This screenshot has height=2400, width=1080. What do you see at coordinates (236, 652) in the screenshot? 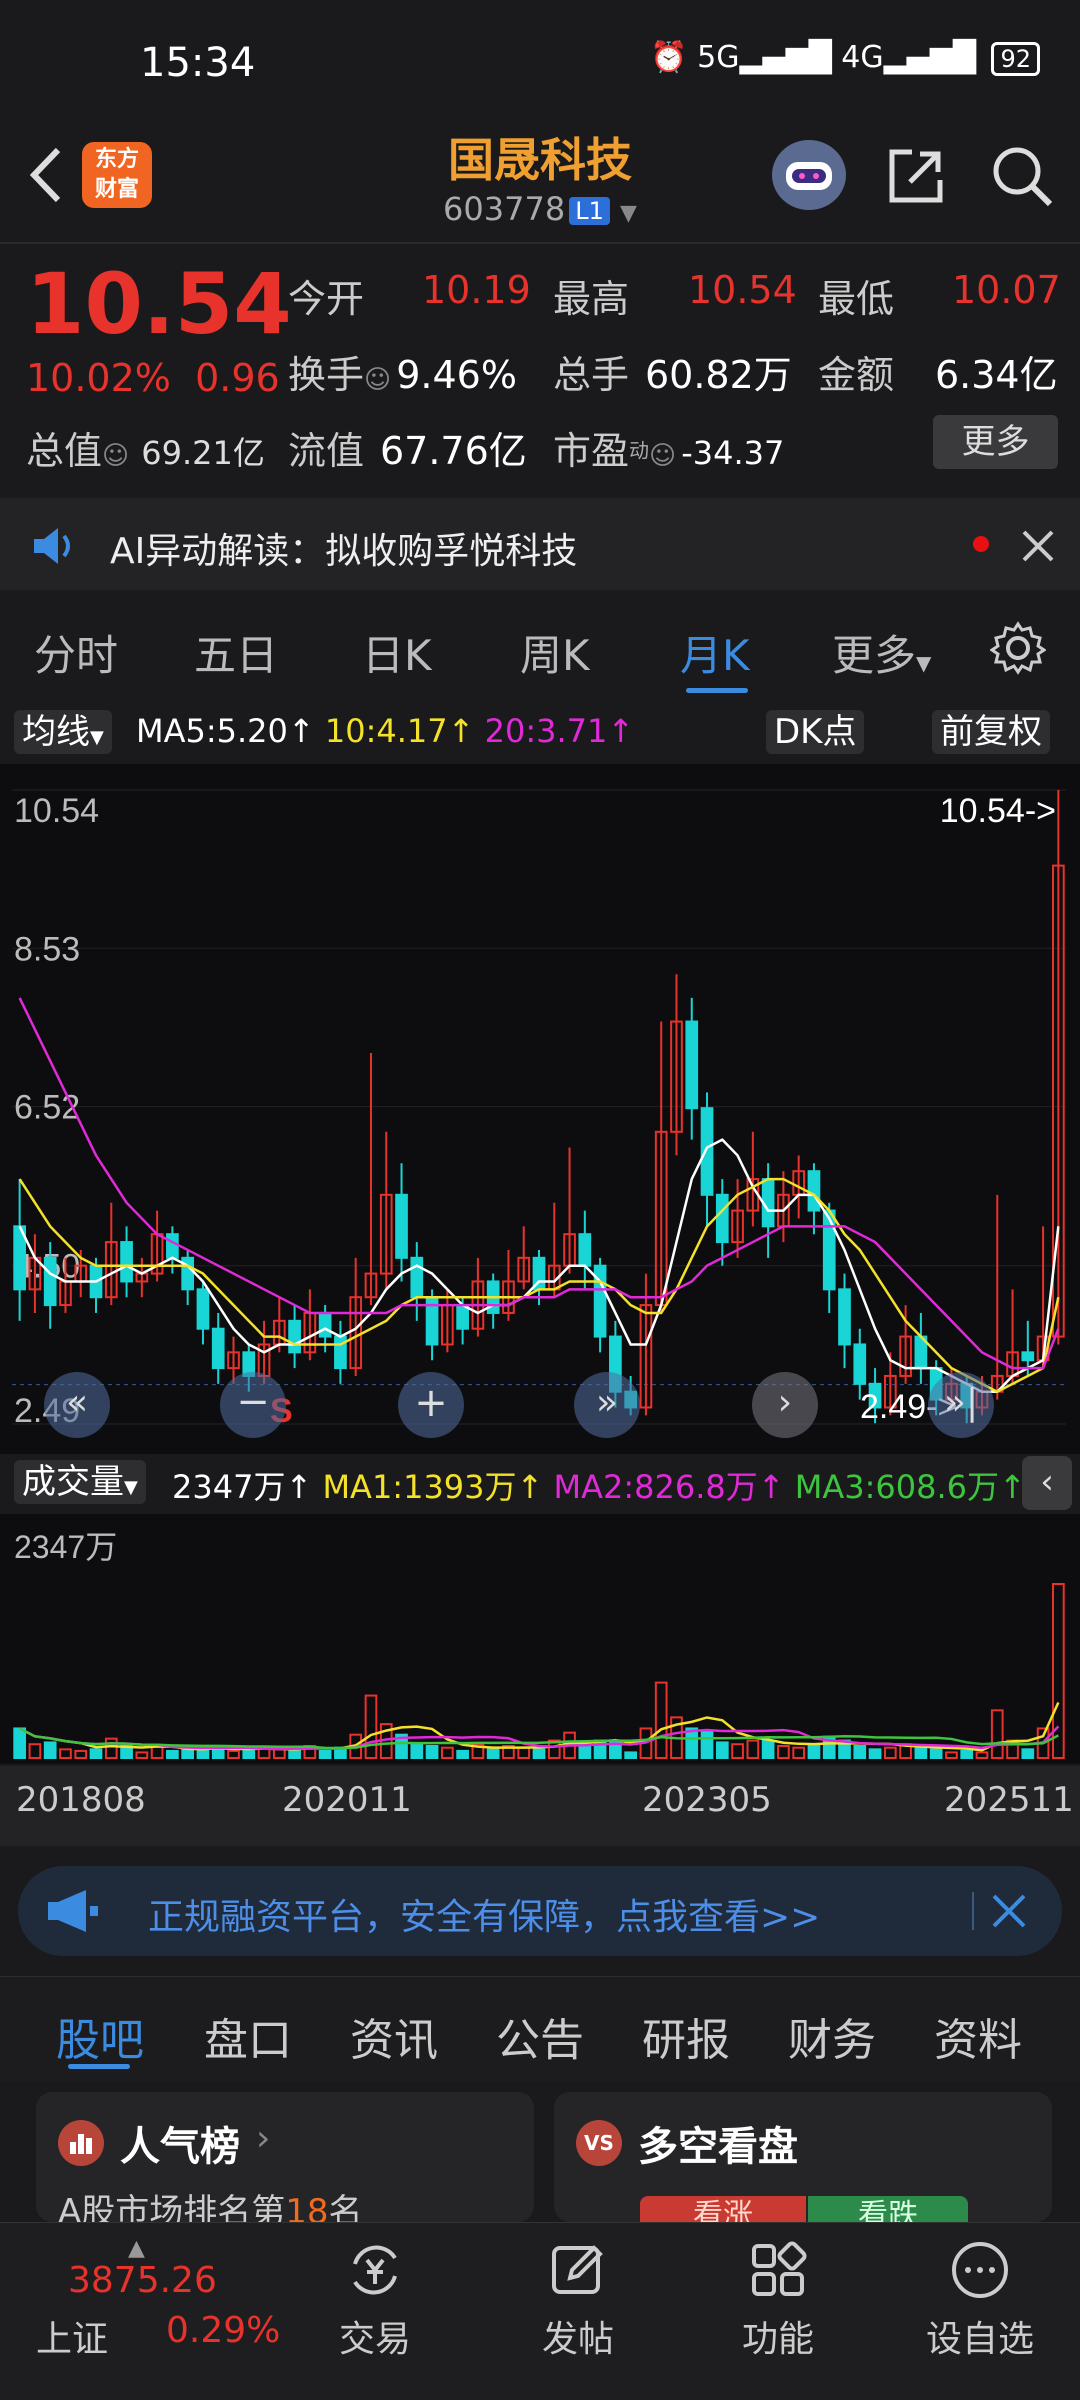
I see `tab-five-day: 五日` at bounding box center [236, 652].